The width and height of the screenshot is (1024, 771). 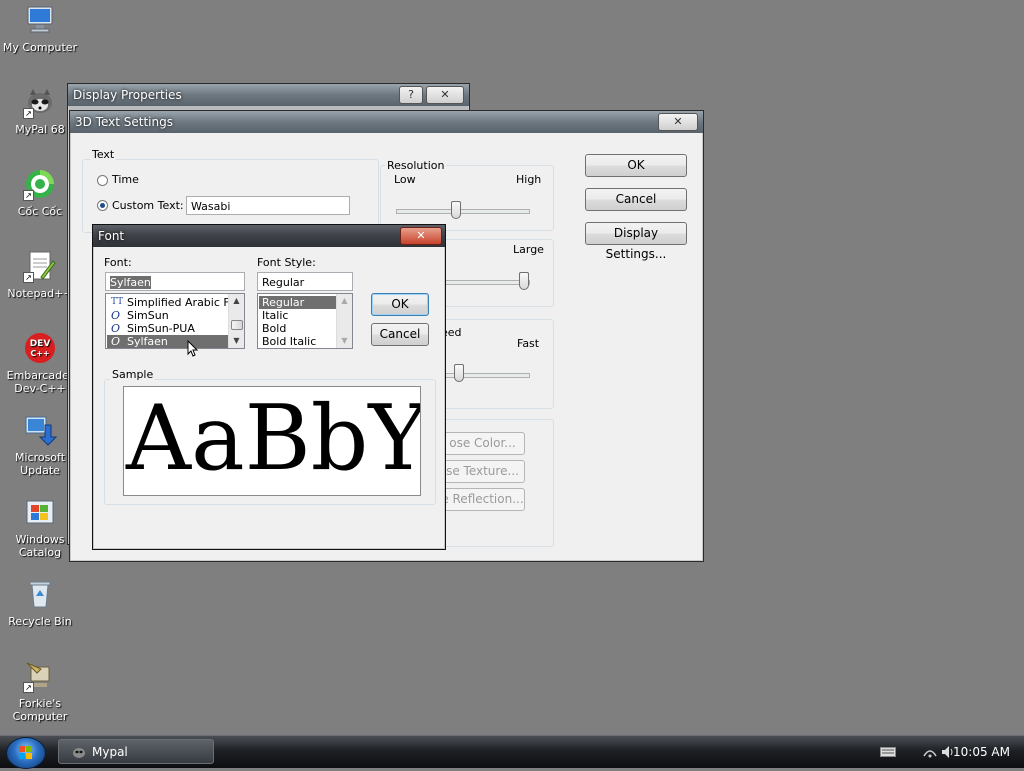 What do you see at coordinates (103, 154) in the screenshot?
I see `text-group-label: Text` at bounding box center [103, 154].